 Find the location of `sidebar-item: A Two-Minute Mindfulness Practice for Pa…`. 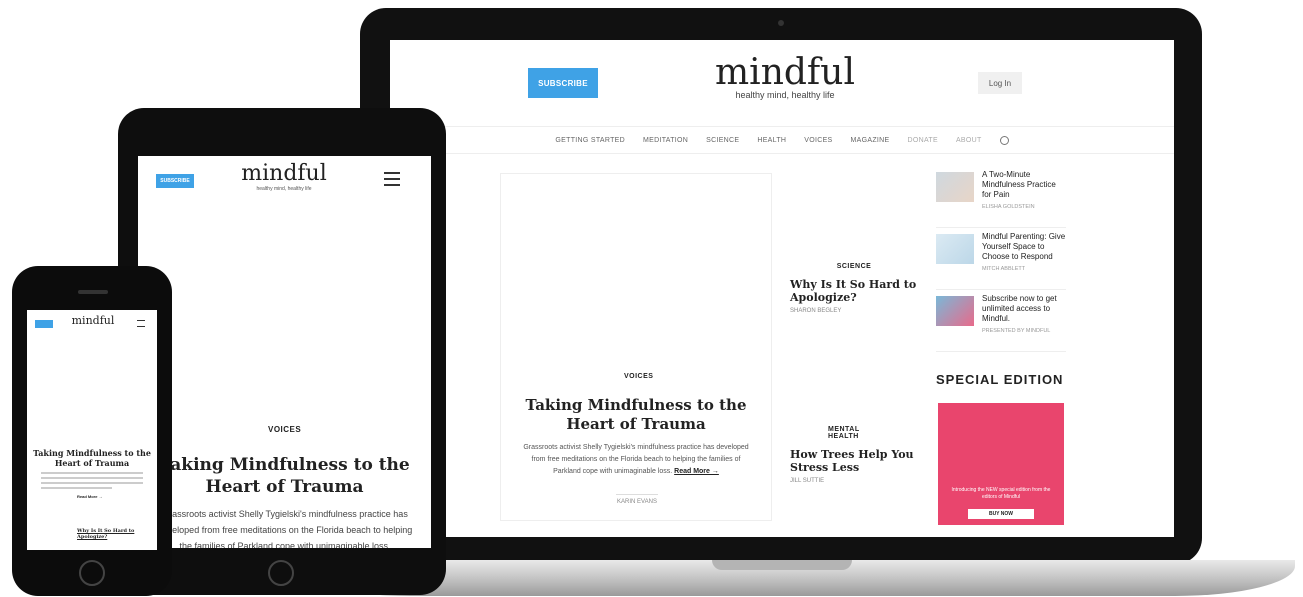

sidebar-item: A Two-Minute Mindfulness Practice for Pa… is located at coordinates (1001, 199).